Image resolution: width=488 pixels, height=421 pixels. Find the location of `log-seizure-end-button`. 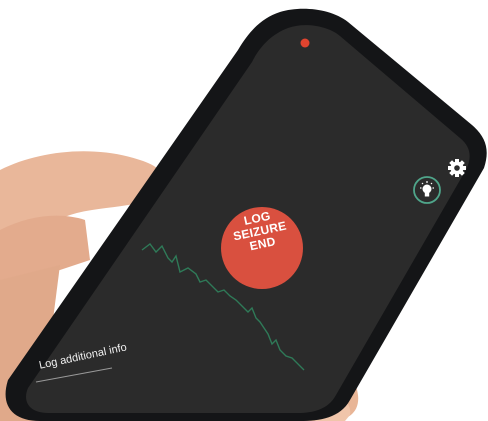

log-seizure-end-button is located at coordinates (262, 248).